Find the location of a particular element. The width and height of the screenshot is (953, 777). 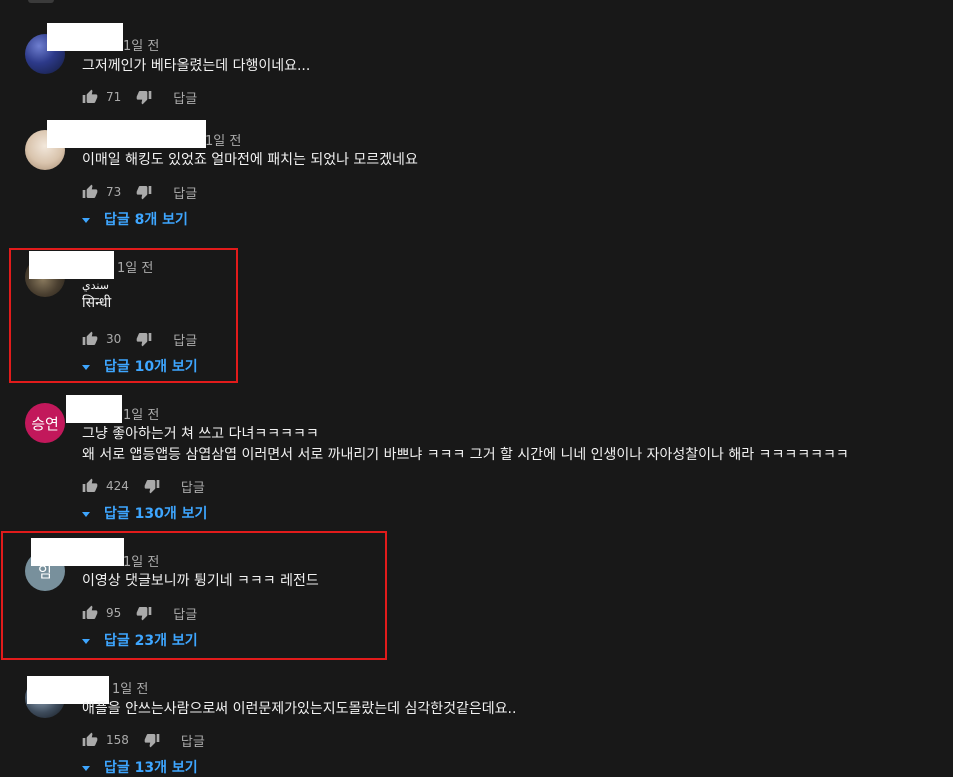

comment-actions: 158 답글 is located at coordinates (148, 740).